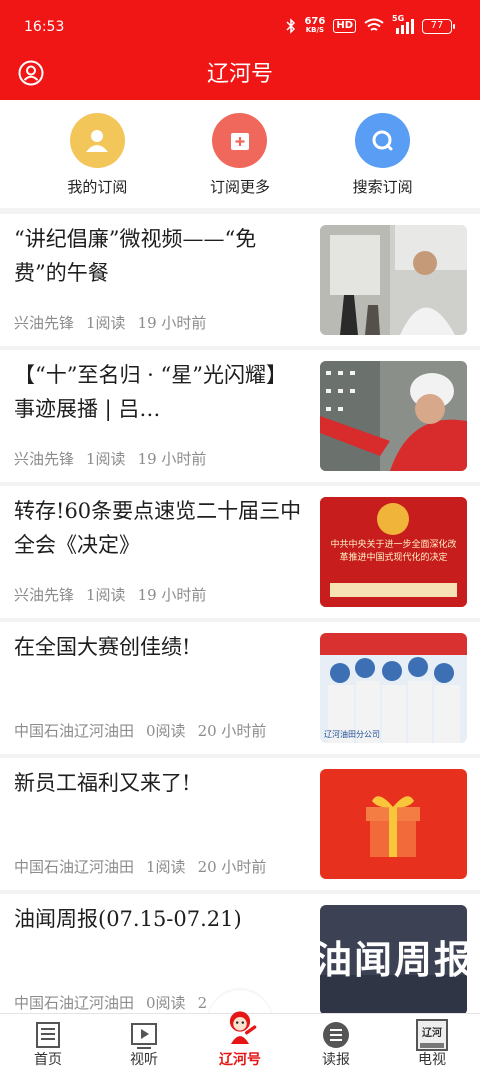  What do you see at coordinates (239, 74) in the screenshot?
I see `page-title: 辽河号` at bounding box center [239, 74].